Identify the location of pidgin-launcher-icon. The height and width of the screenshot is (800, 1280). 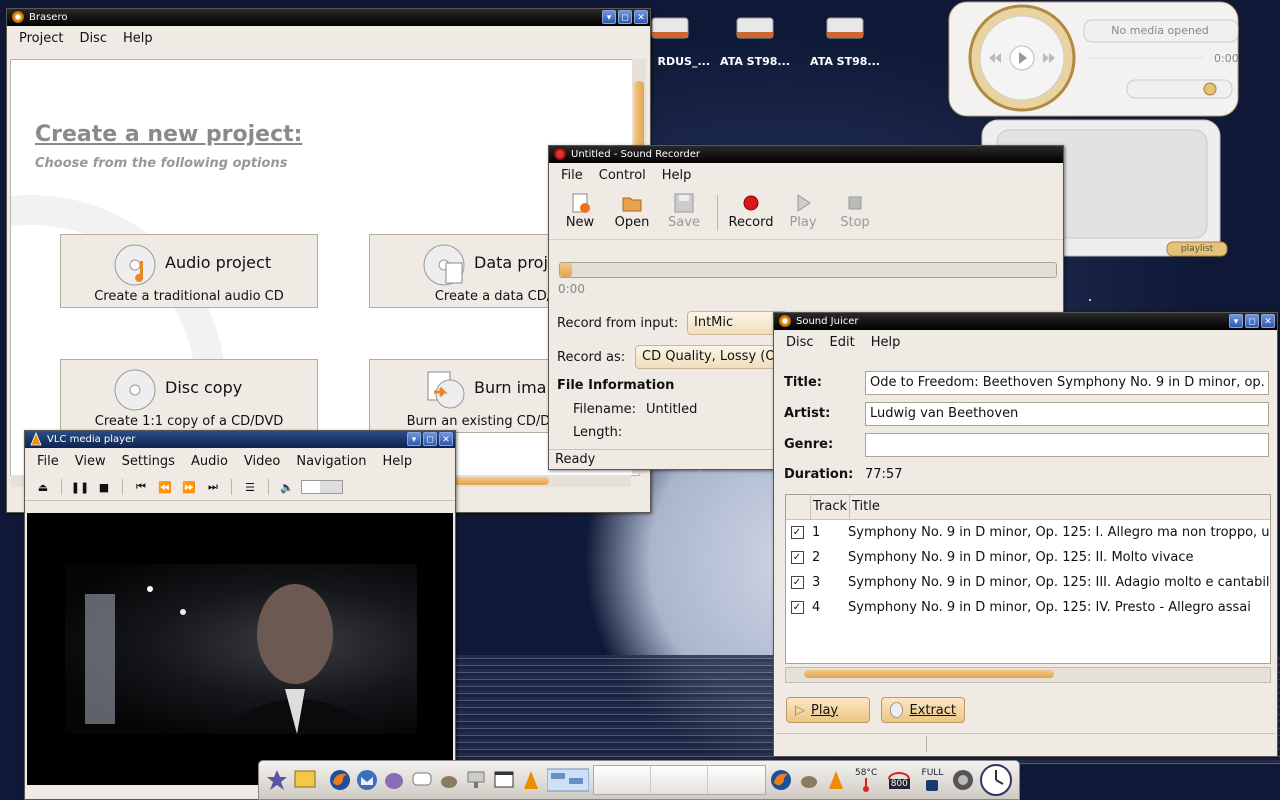
(394, 780).